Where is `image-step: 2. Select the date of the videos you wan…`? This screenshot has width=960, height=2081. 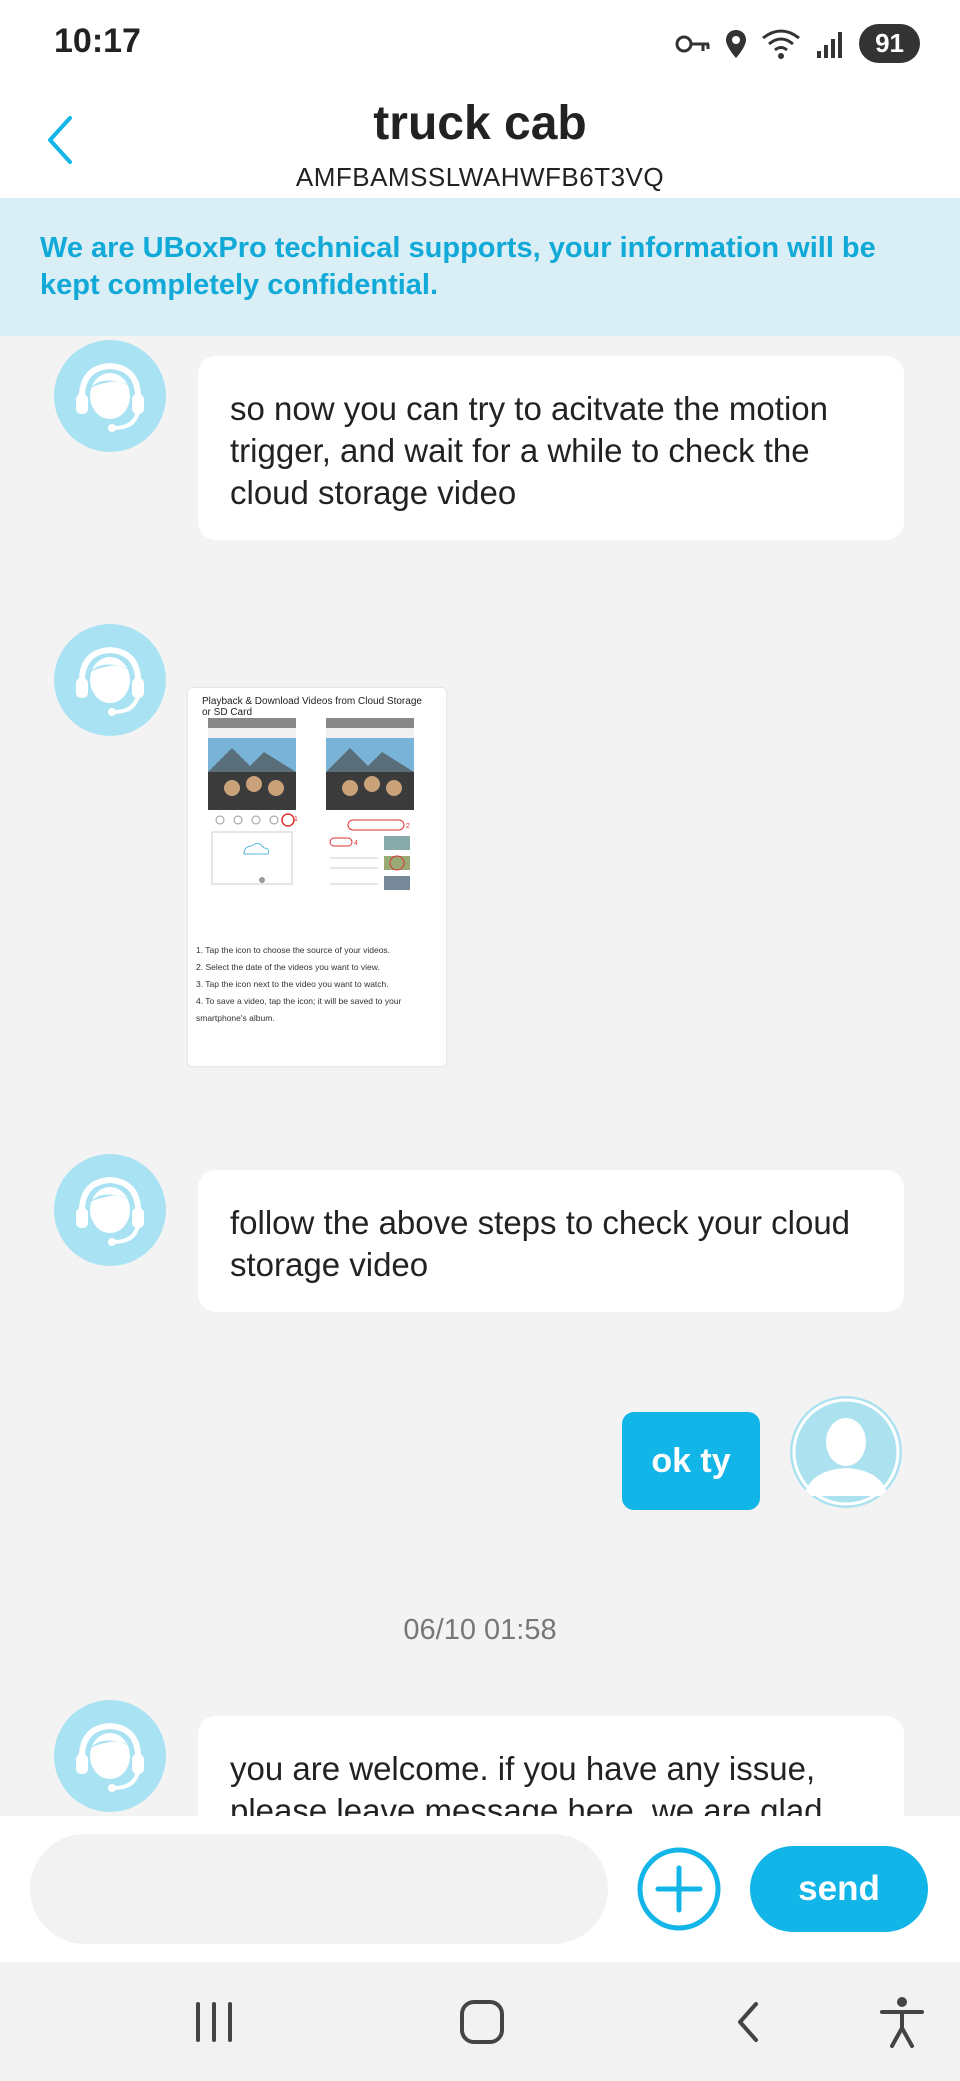 image-step: 2. Select the date of the videos you wan… is located at coordinates (288, 967).